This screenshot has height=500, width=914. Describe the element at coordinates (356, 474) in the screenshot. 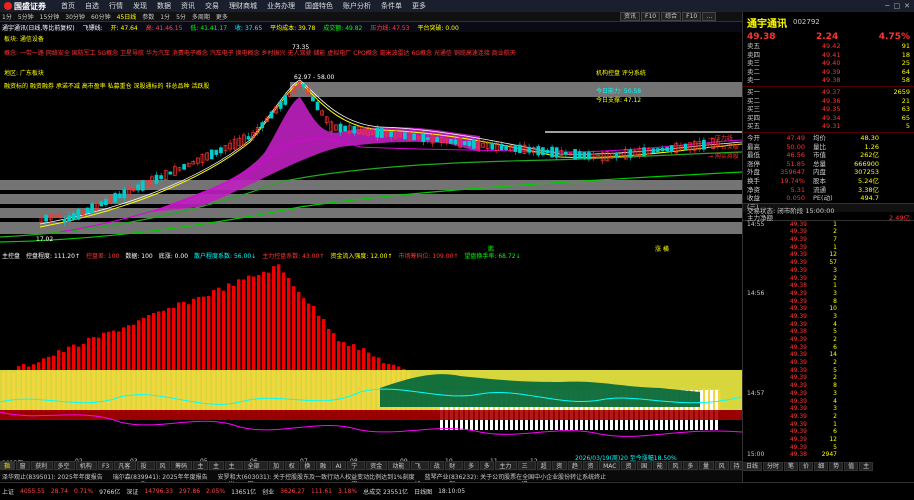

I see `indicator-tab: 宁波银` at that location.